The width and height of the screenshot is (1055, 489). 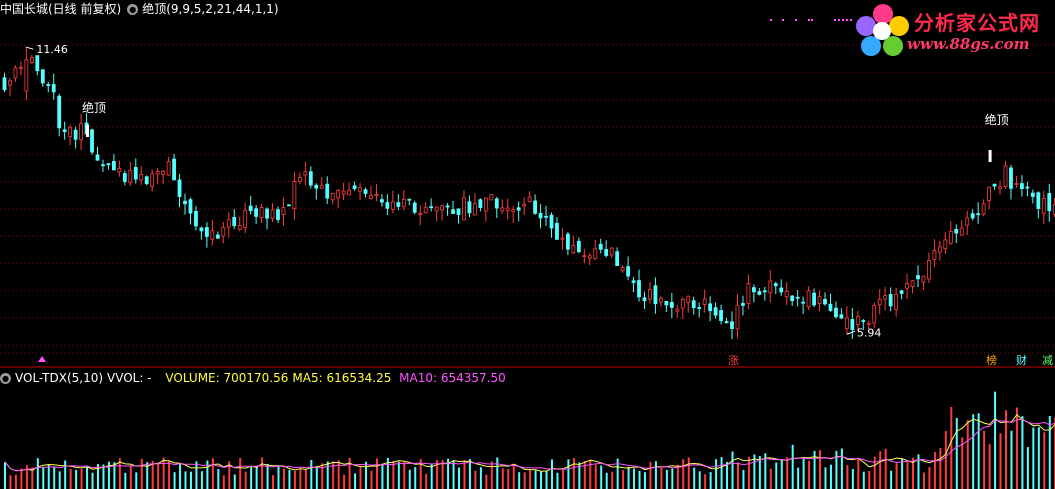 I want to click on high-price-label: 11.46, so click(x=52, y=49).